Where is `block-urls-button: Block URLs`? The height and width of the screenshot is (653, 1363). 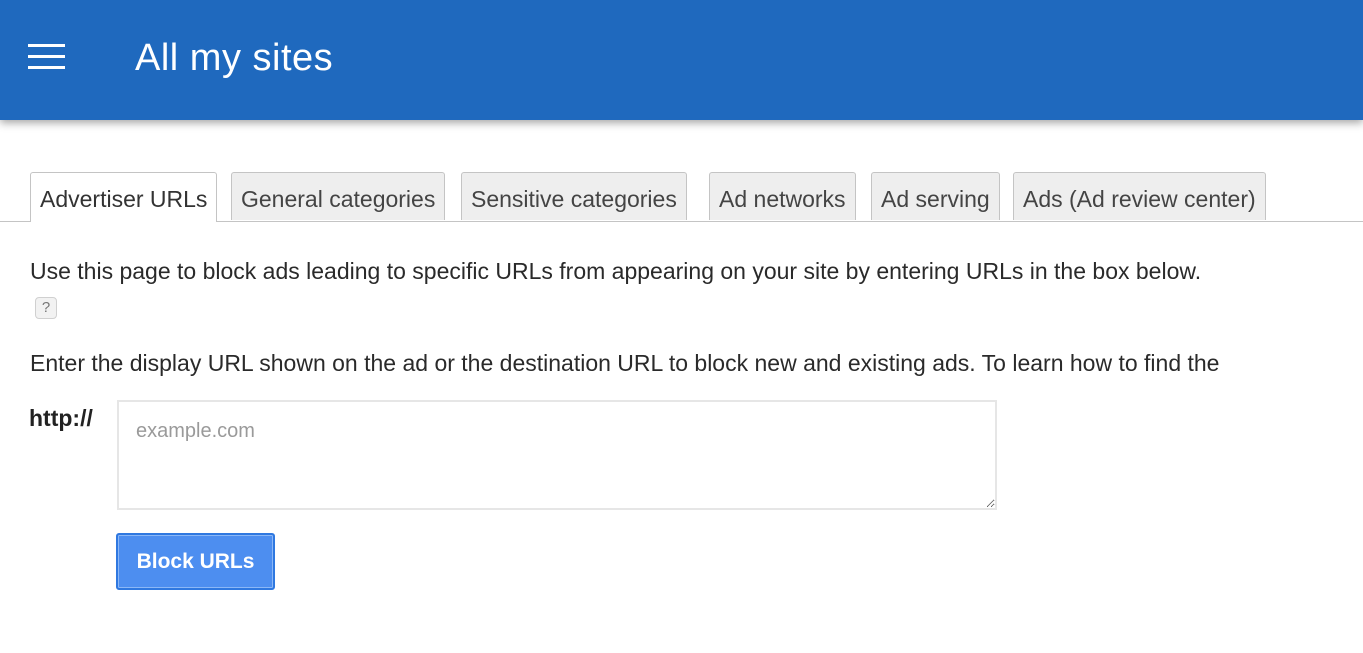
block-urls-button: Block URLs is located at coordinates (195, 561).